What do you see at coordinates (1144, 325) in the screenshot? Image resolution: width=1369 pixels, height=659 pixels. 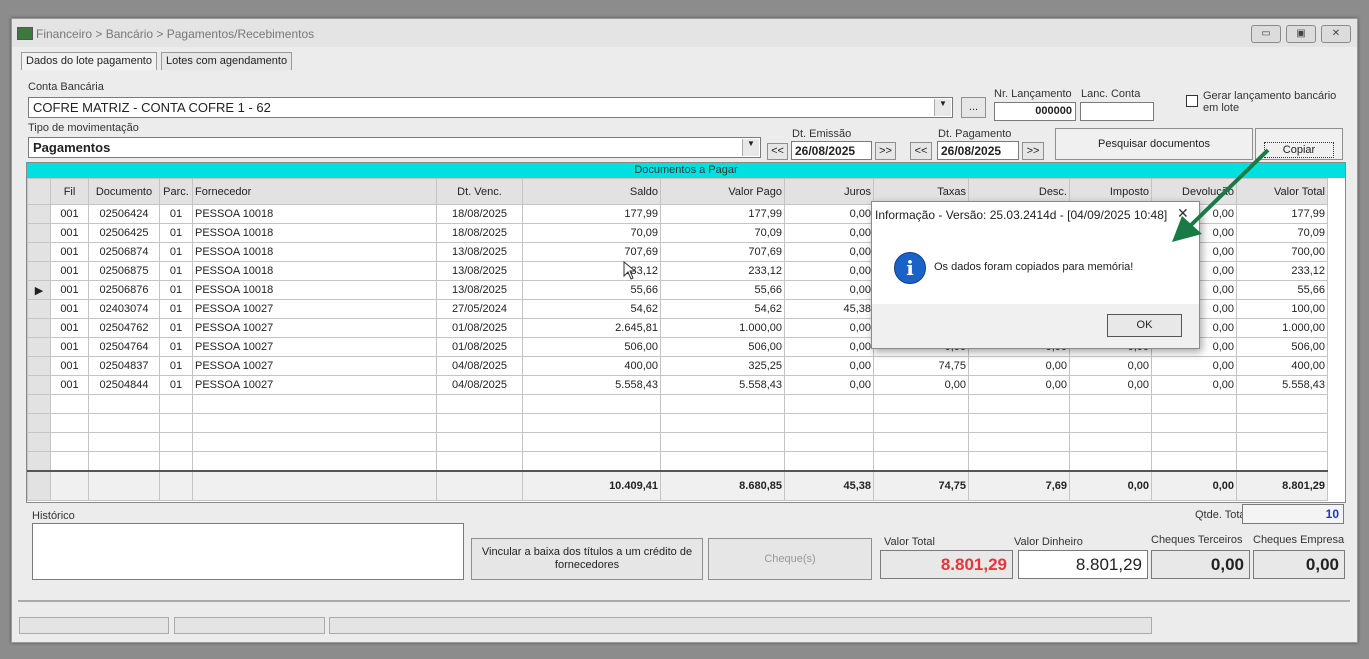 I see `ok-button: OK` at bounding box center [1144, 325].